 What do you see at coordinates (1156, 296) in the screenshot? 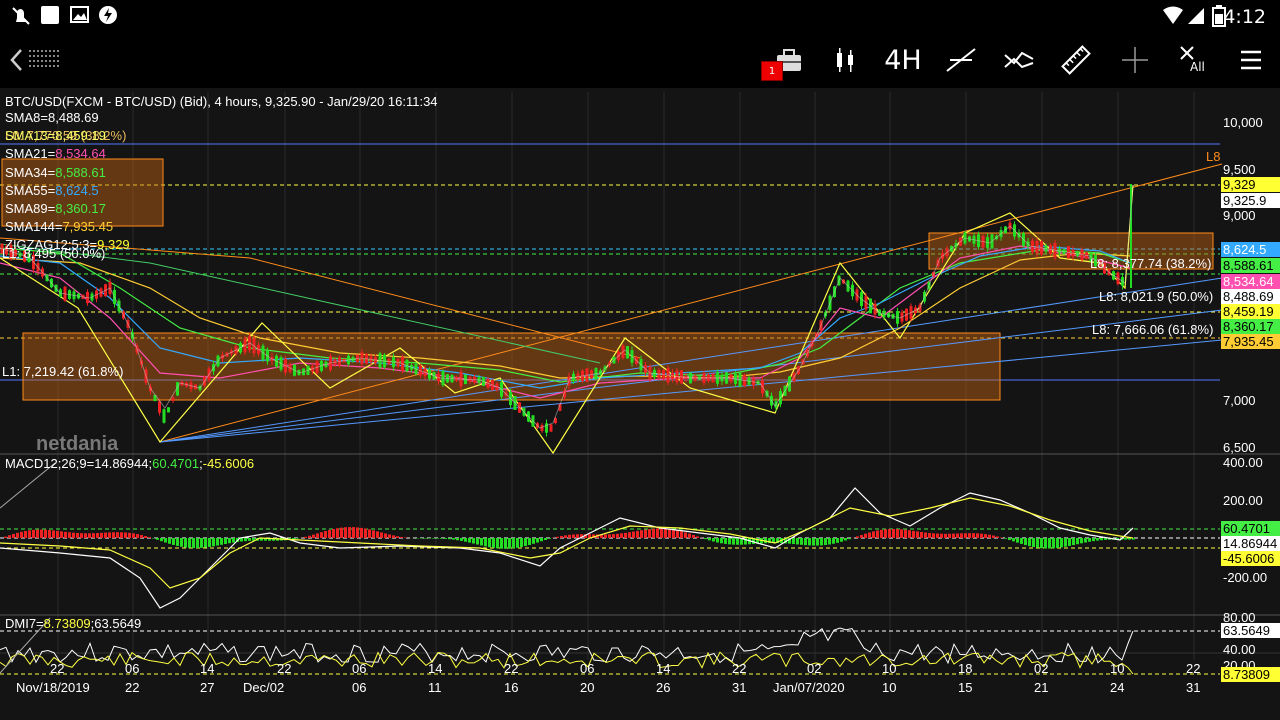
I see `fib-l8-50-label: L8: 8,021.9 (50.0%)` at bounding box center [1156, 296].